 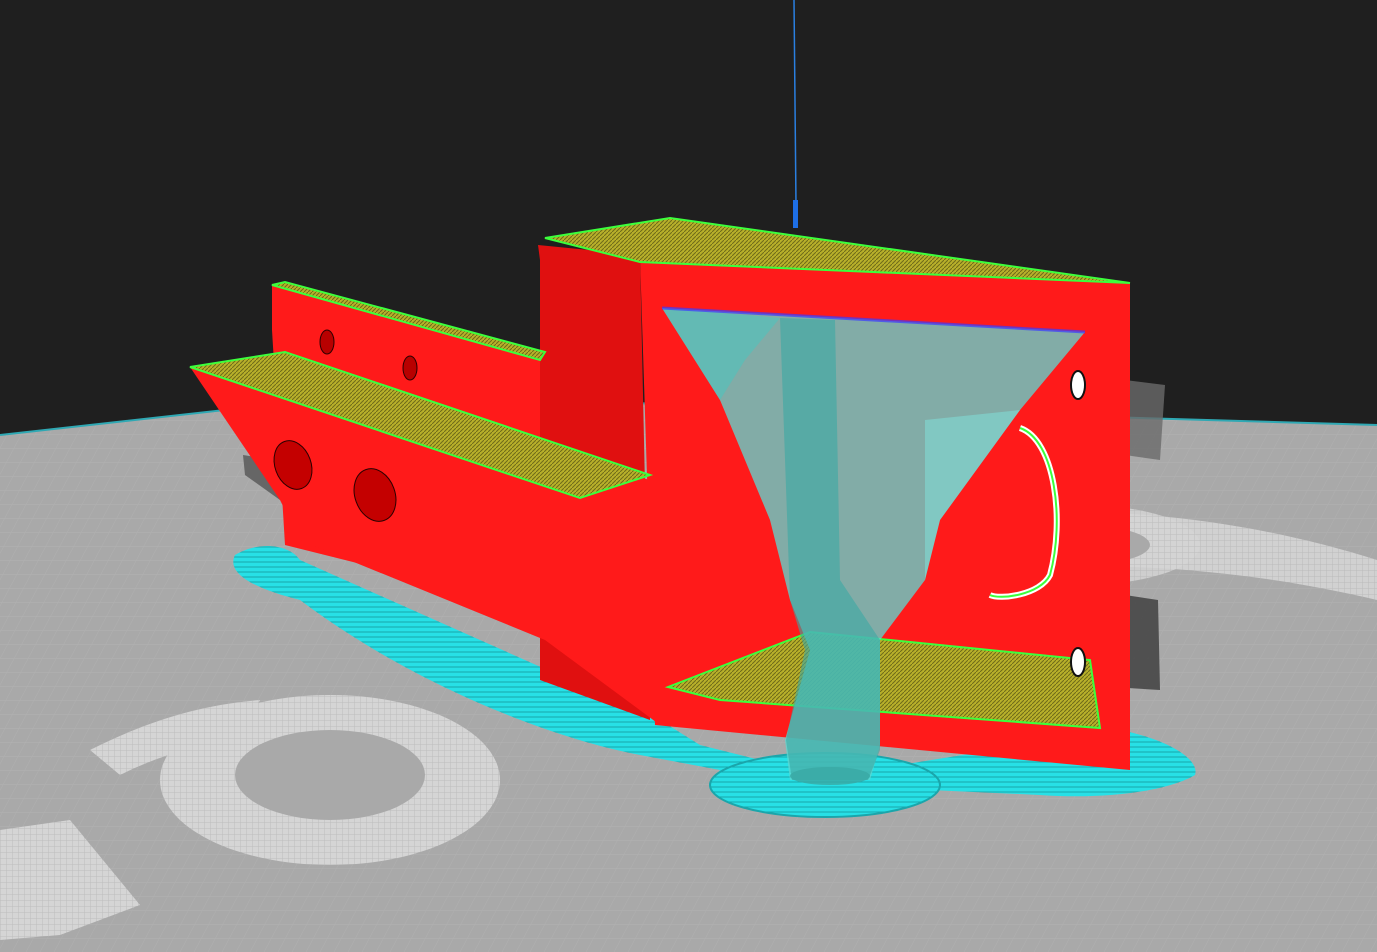 I want to click on nozzle-marker-icon, so click(x=795, y=214).